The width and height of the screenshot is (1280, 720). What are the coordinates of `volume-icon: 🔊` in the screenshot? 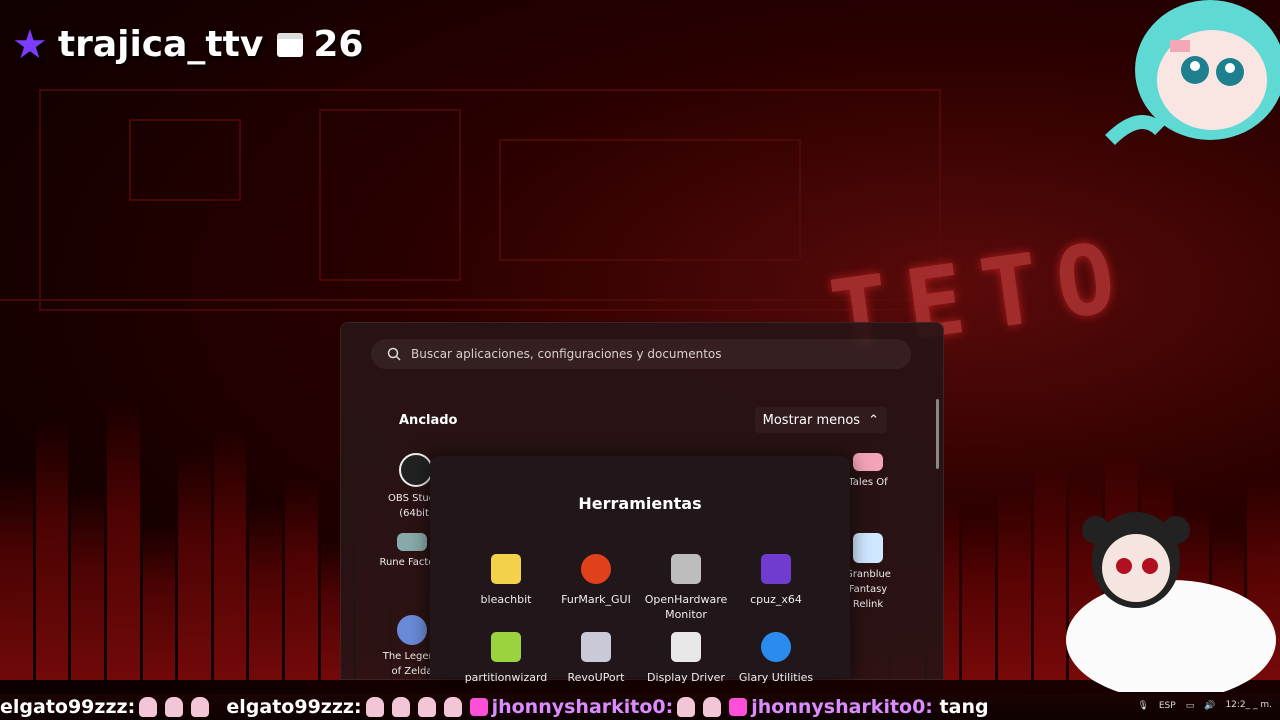 It's located at (1209, 706).